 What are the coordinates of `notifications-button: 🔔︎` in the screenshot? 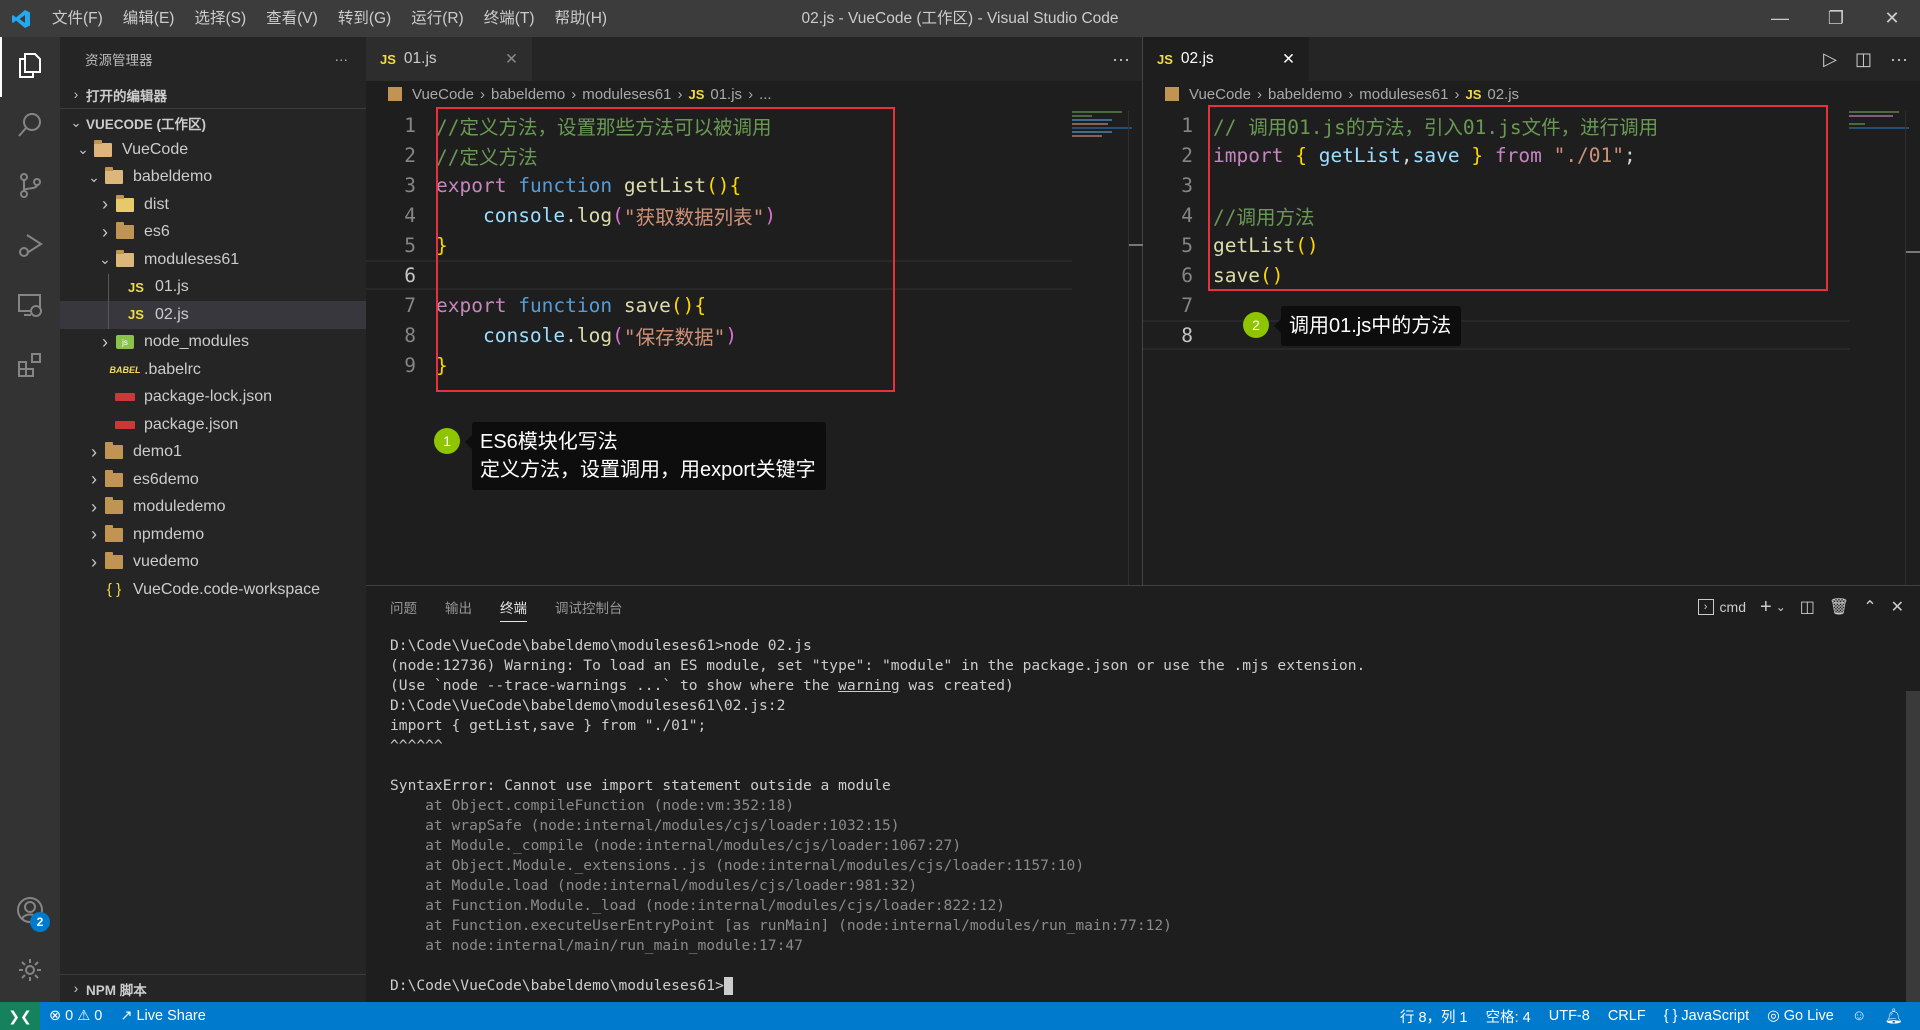 It's located at (1894, 1016).